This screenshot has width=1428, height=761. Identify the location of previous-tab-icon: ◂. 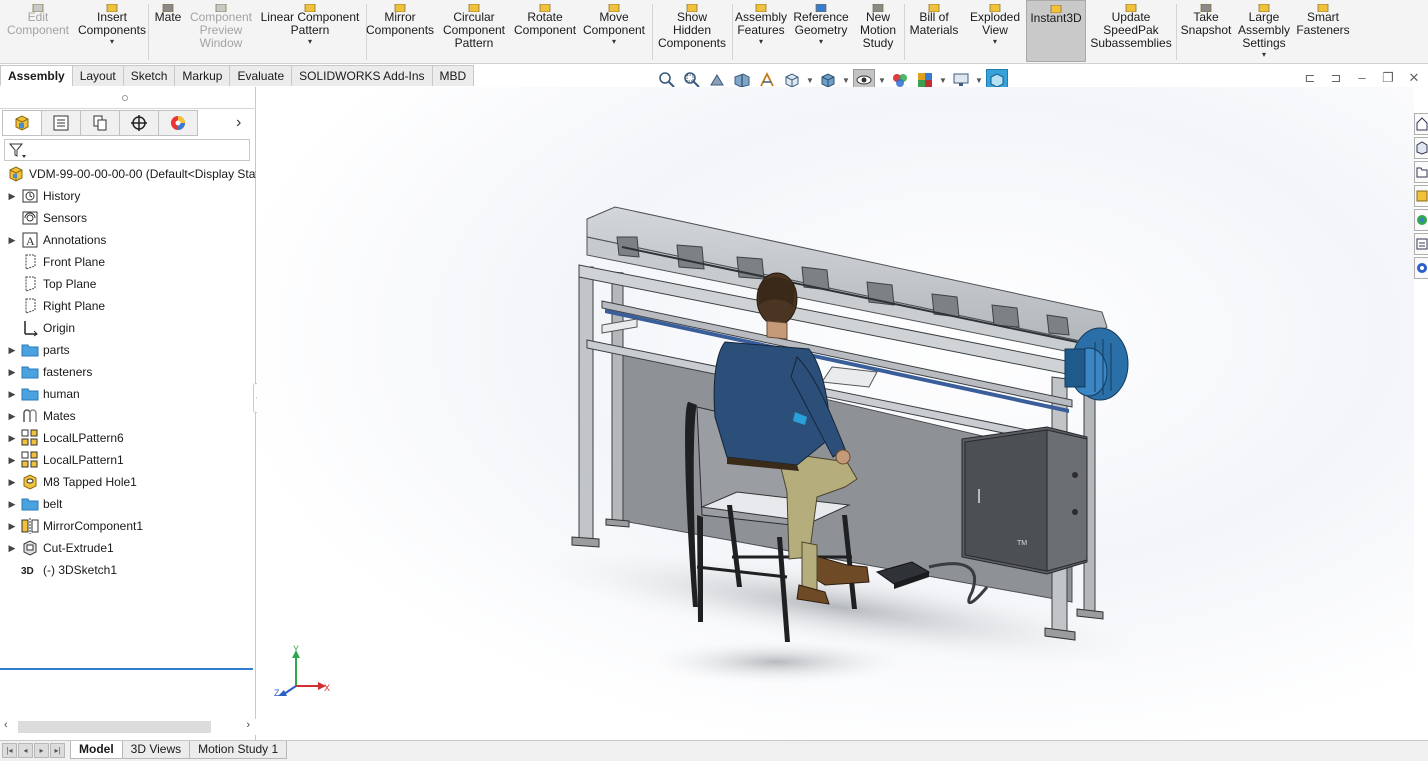
(25, 750).